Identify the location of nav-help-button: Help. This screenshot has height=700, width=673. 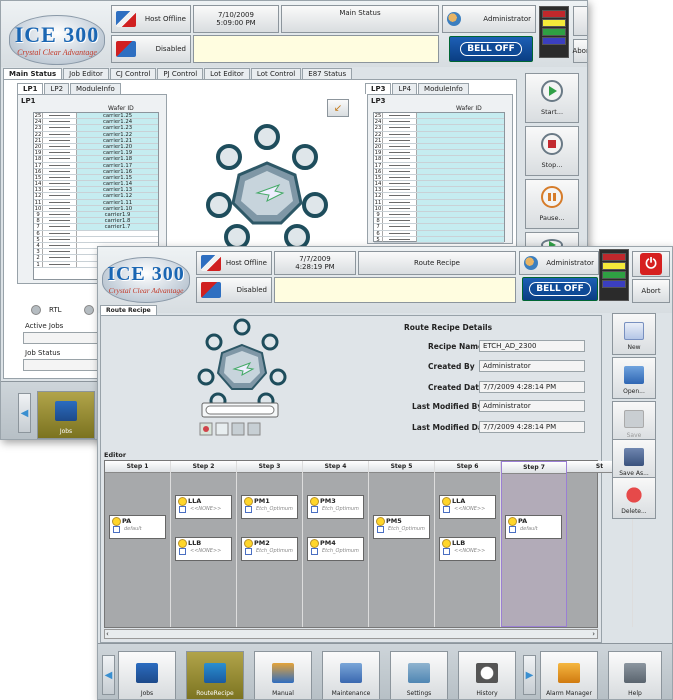
(635, 675).